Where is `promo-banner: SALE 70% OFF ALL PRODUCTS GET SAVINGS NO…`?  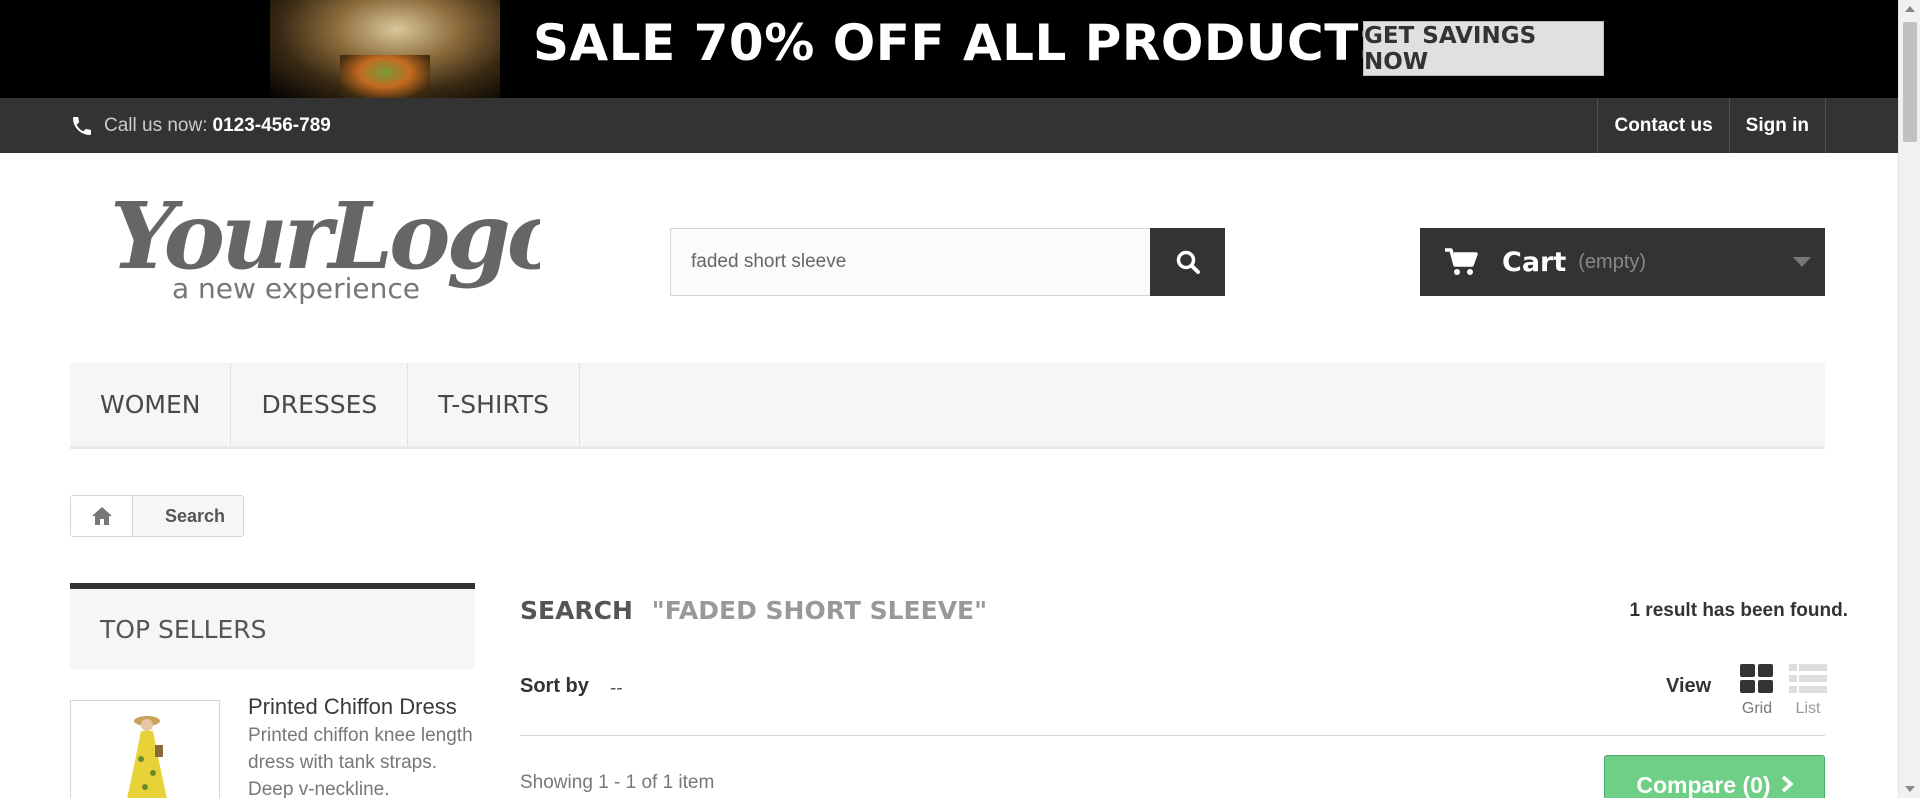
promo-banner: SALE 70% OFF ALL PRODUCTS GET SAVINGS NO… is located at coordinates (949, 49).